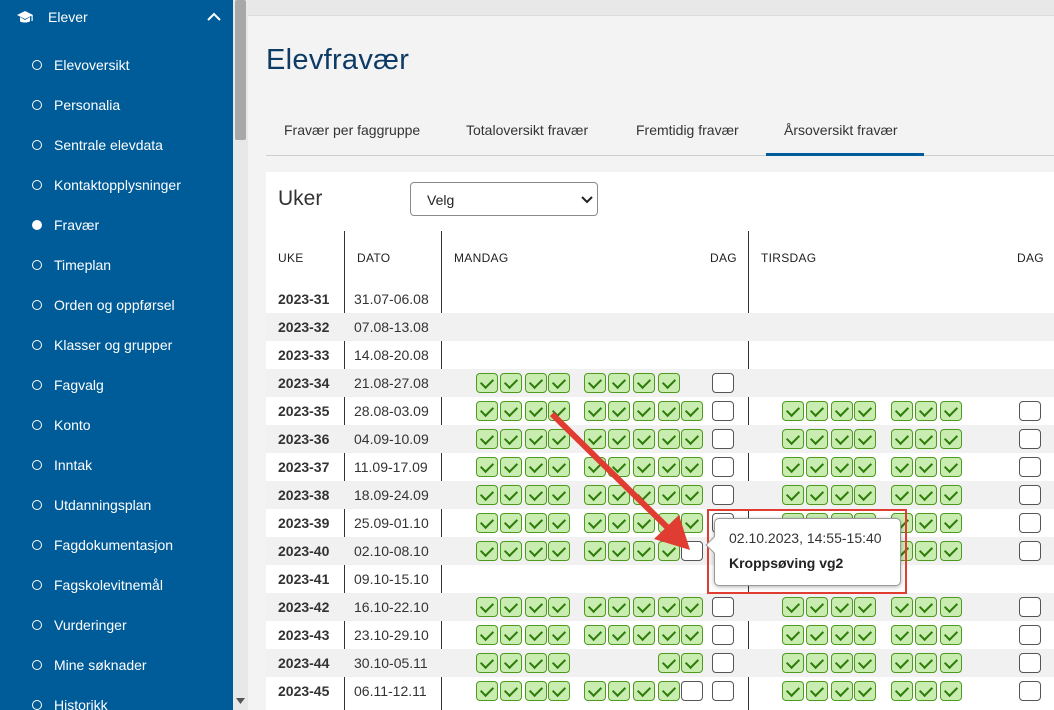 This screenshot has height=710, width=1054. What do you see at coordinates (504, 199) in the screenshot?
I see `weeks-select: Velg` at bounding box center [504, 199].